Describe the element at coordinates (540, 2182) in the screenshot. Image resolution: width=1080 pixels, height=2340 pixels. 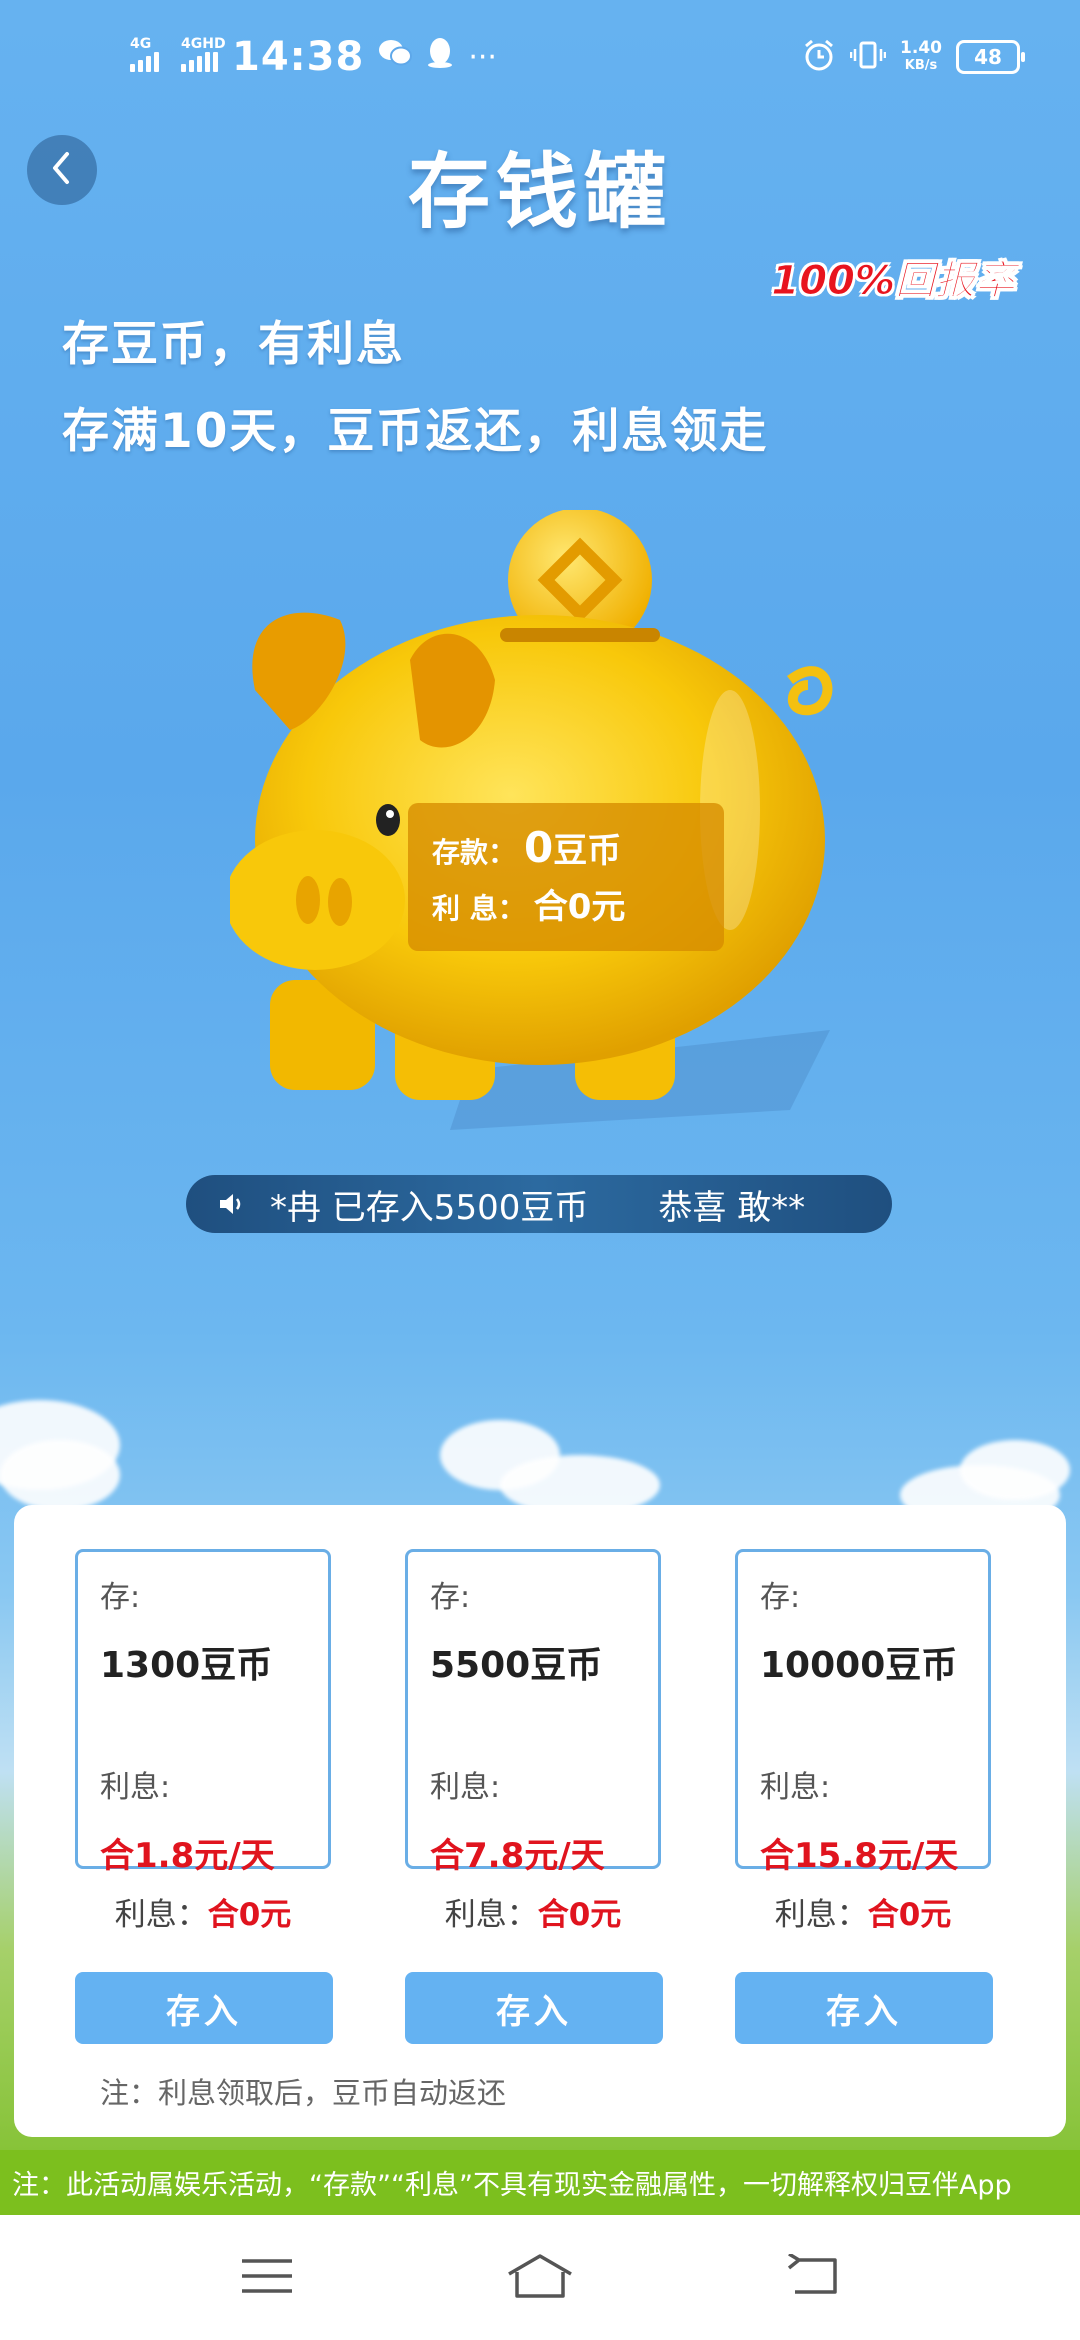
I see `disclaimer-strip: 注：此活动属娱乐活动，“存款”“利息”不具有现实金融属性，一切解释权归豆伴App` at that location.